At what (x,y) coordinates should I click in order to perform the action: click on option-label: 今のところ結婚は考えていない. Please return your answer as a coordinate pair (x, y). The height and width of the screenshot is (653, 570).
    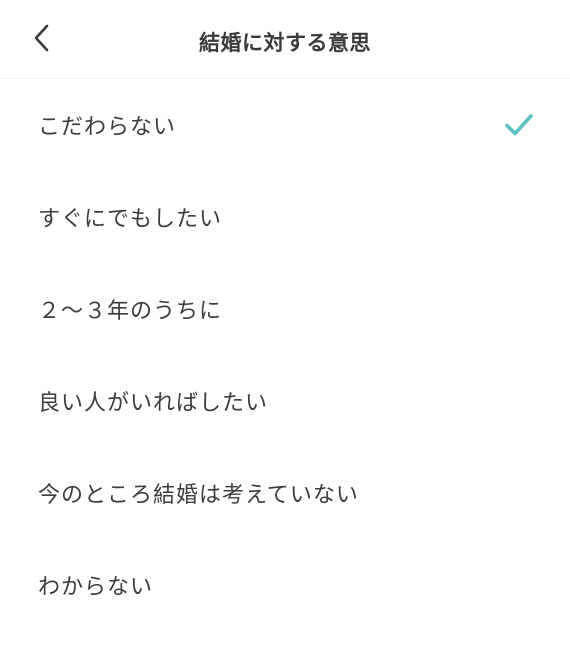
    Looking at the image, I should click on (198, 495).